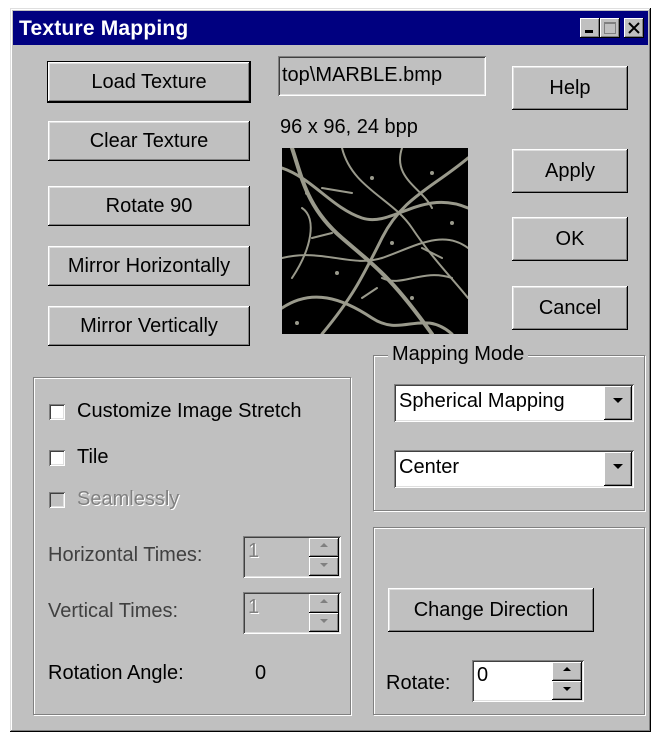 The image size is (659, 735). Describe the element at coordinates (57, 499) in the screenshot. I see `seamlessly-box` at that location.